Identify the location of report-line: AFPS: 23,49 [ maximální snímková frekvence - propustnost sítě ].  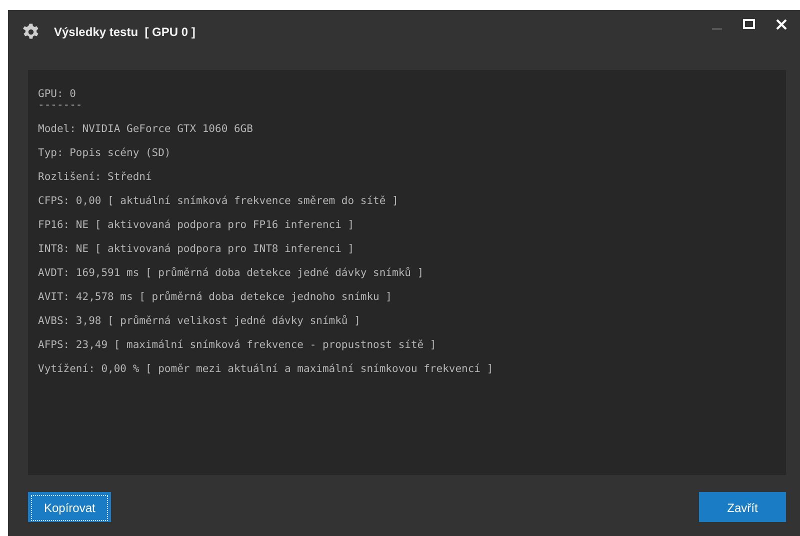
(237, 345).